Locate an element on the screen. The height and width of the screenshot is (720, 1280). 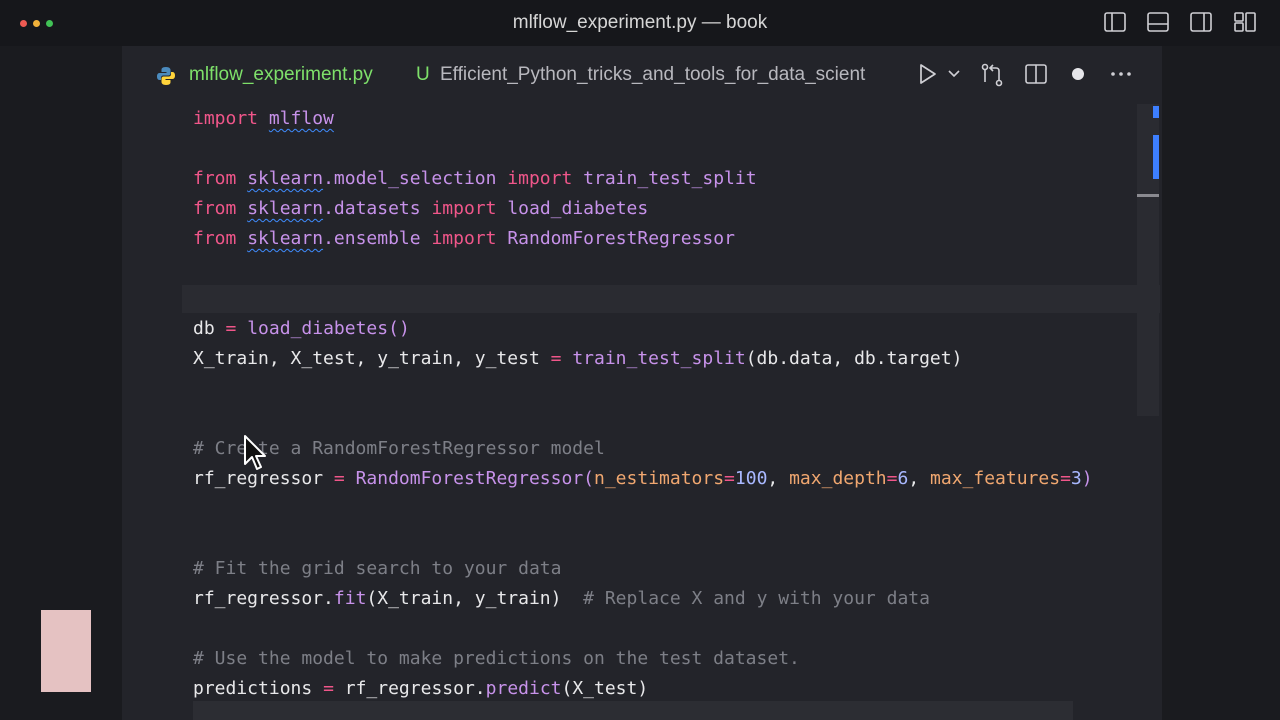
run-icon is located at coordinates (928, 74).